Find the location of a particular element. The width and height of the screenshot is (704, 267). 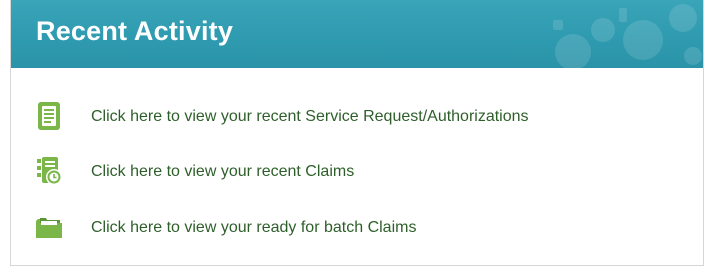

claims-clock-icon is located at coordinates (49, 171).